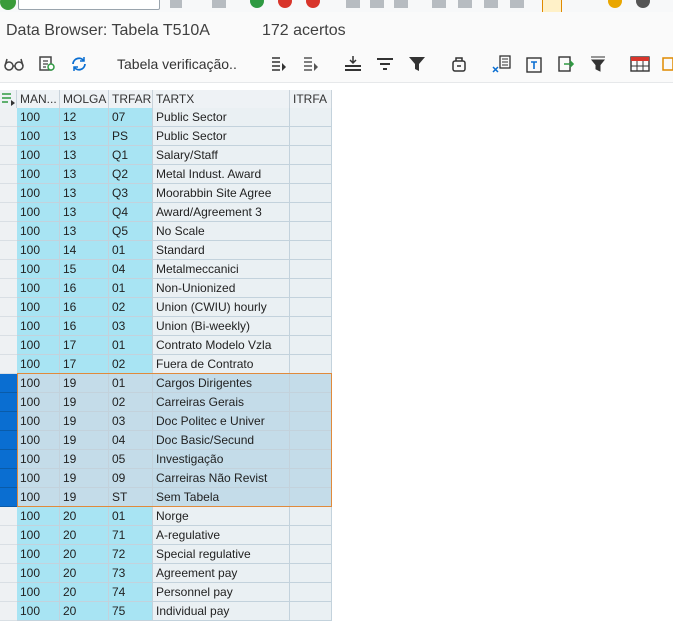  Describe the element at coordinates (643, 4) in the screenshot. I see `settings-gear-icon` at that location.